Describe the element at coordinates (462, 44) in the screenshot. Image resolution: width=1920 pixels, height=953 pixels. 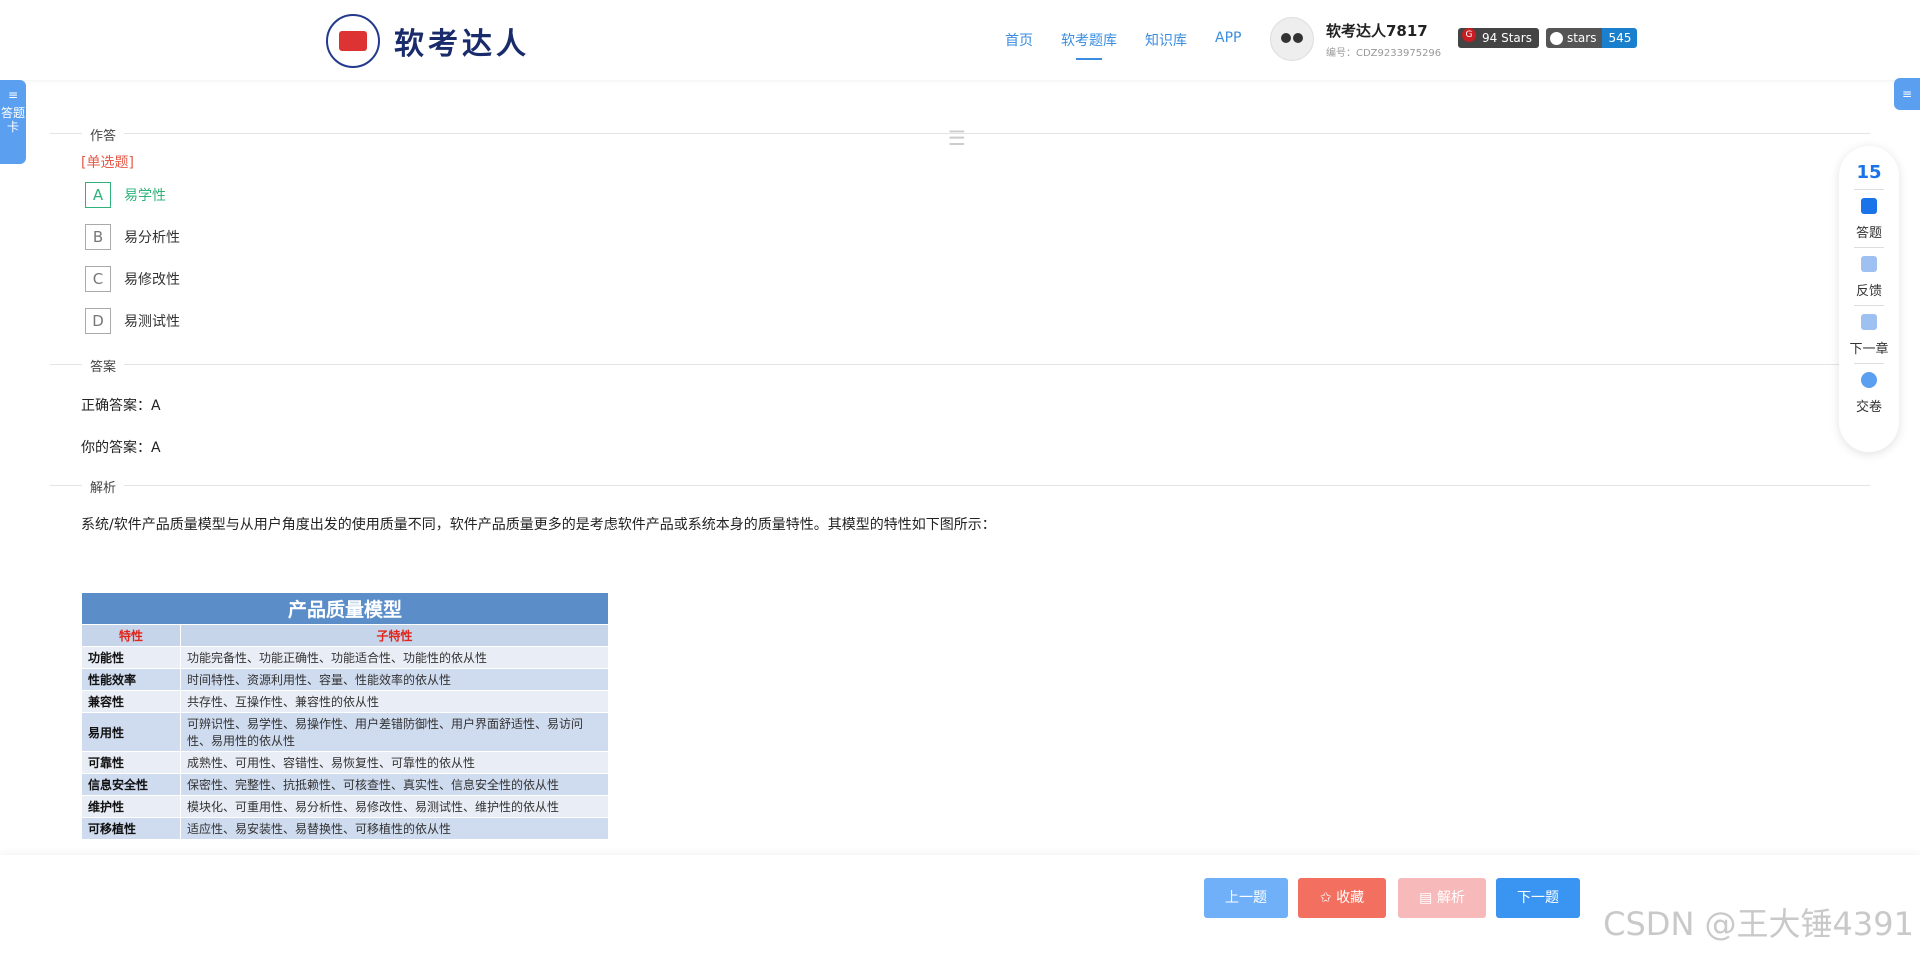
I see `logo-text: 软考达人` at that location.